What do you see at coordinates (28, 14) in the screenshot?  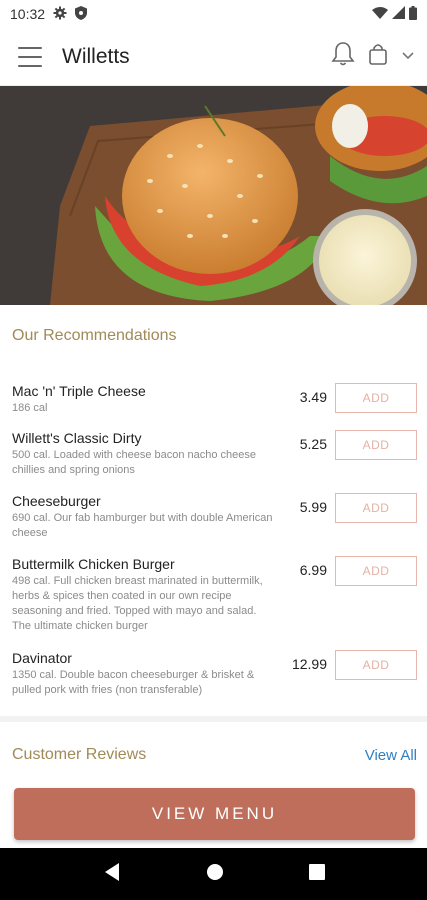 I see `status-time: 10:32` at bounding box center [28, 14].